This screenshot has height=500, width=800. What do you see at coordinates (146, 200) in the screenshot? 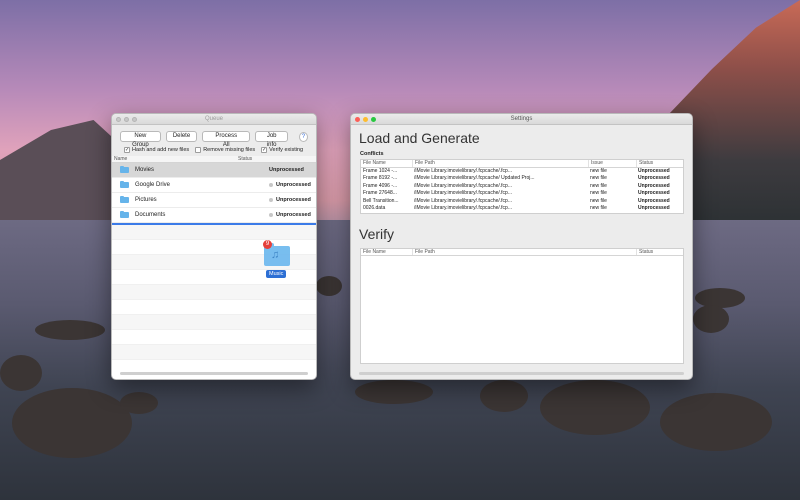
I see `queue-row-name: Pictures` at bounding box center [146, 200].